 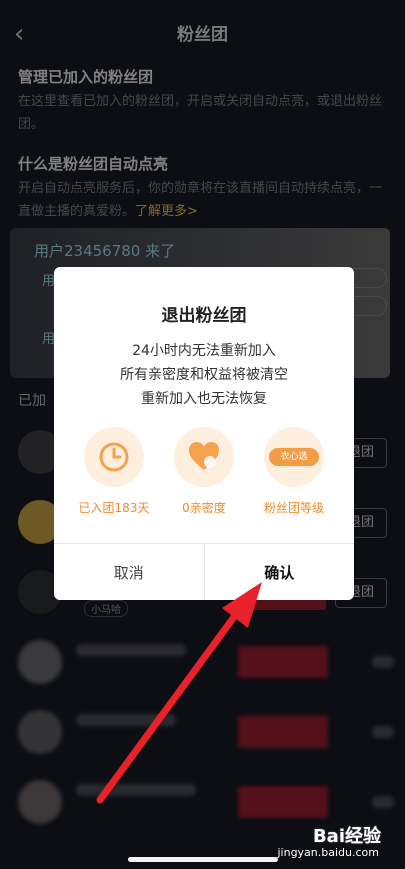 I want to click on watermark-logo: Bai经验, so click(x=346, y=836).